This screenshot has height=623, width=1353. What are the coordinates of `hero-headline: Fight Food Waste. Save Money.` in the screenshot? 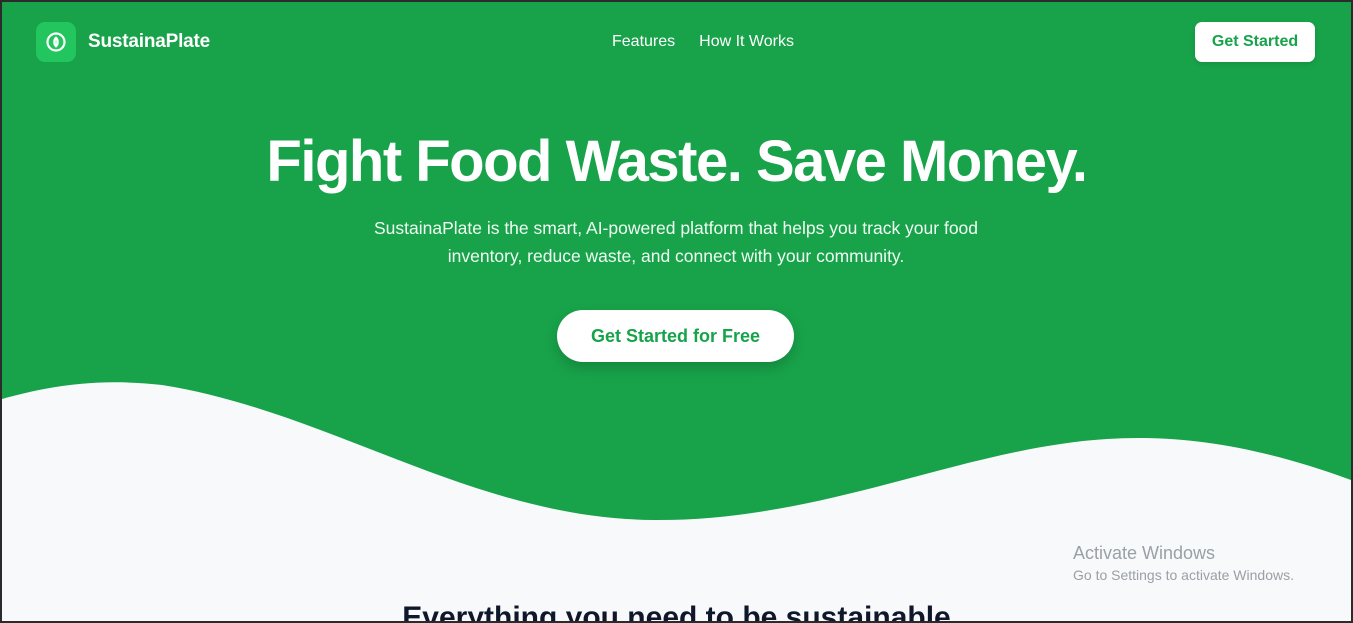 It's located at (677, 161).